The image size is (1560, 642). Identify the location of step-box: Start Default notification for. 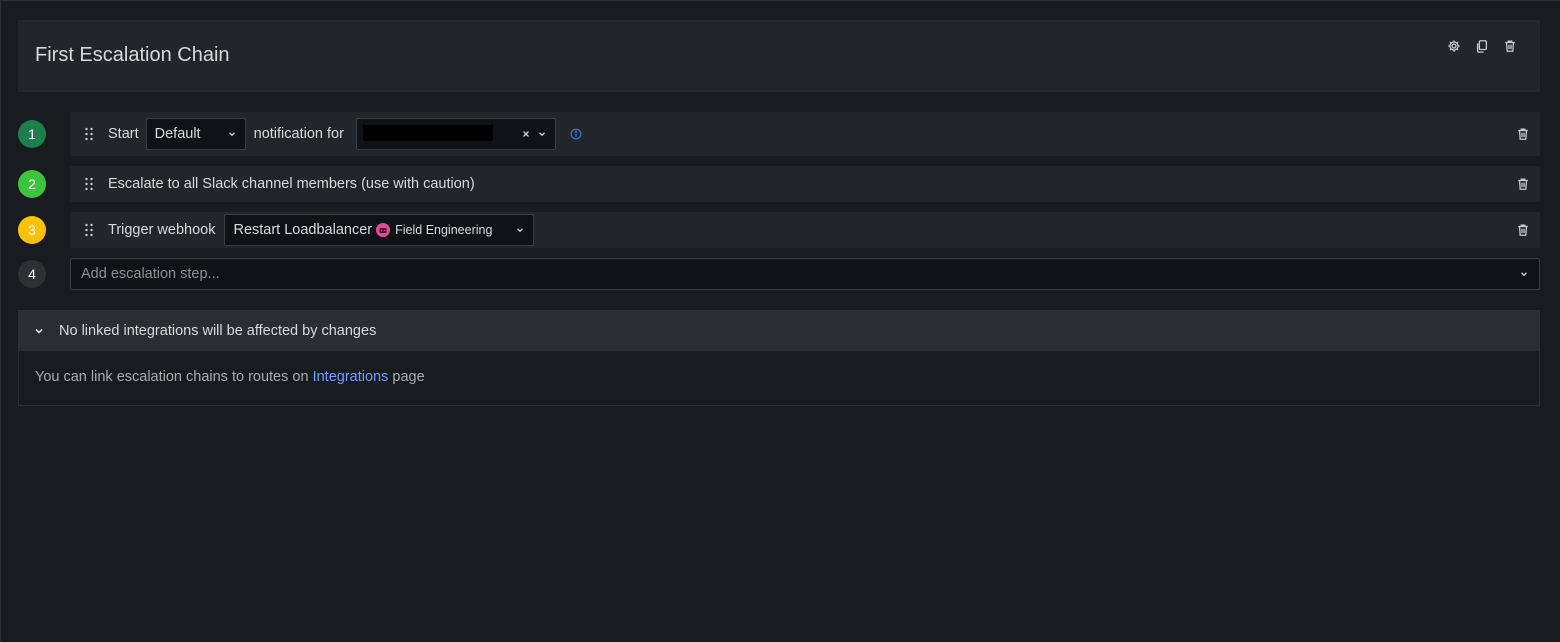
(805, 134).